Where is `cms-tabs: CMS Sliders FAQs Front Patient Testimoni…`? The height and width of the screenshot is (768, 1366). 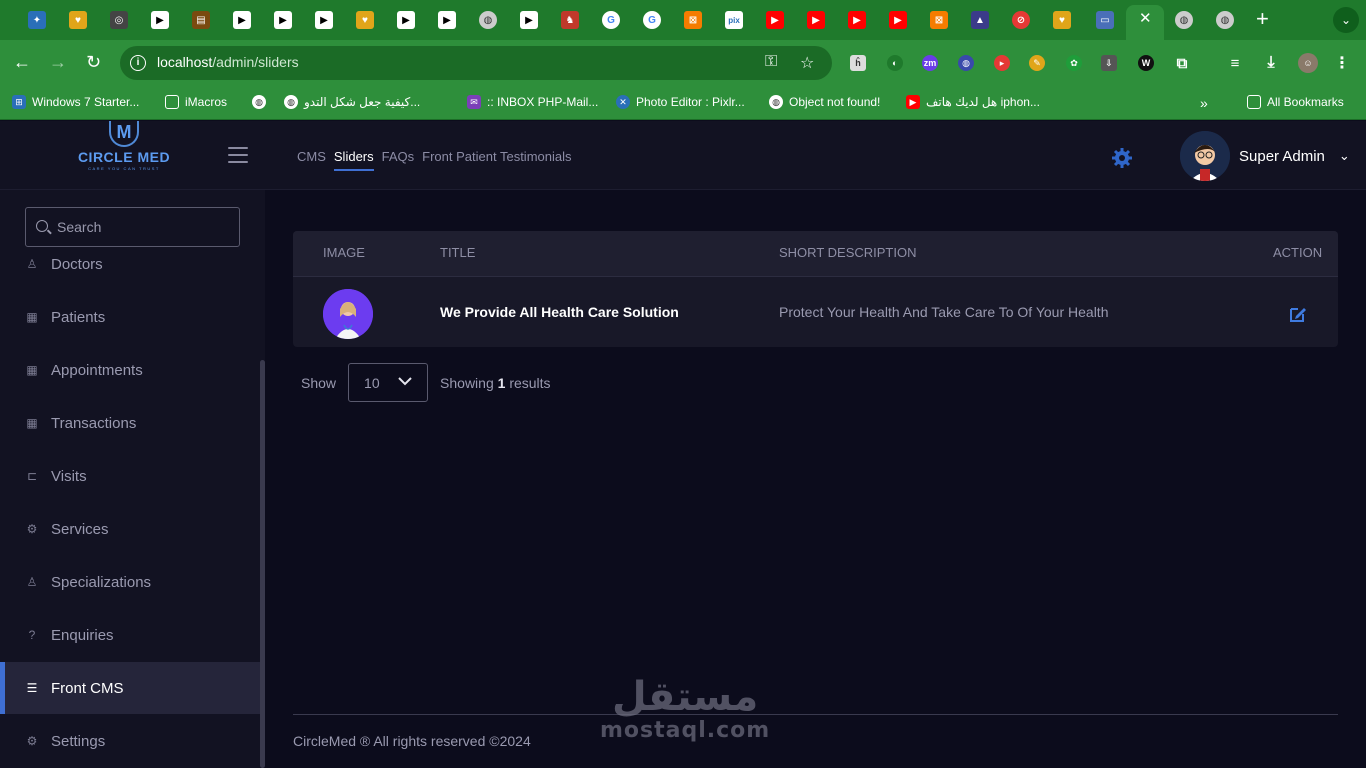
cms-tabs: CMS Sliders FAQs Front Patient Testimoni… is located at coordinates (434, 160).